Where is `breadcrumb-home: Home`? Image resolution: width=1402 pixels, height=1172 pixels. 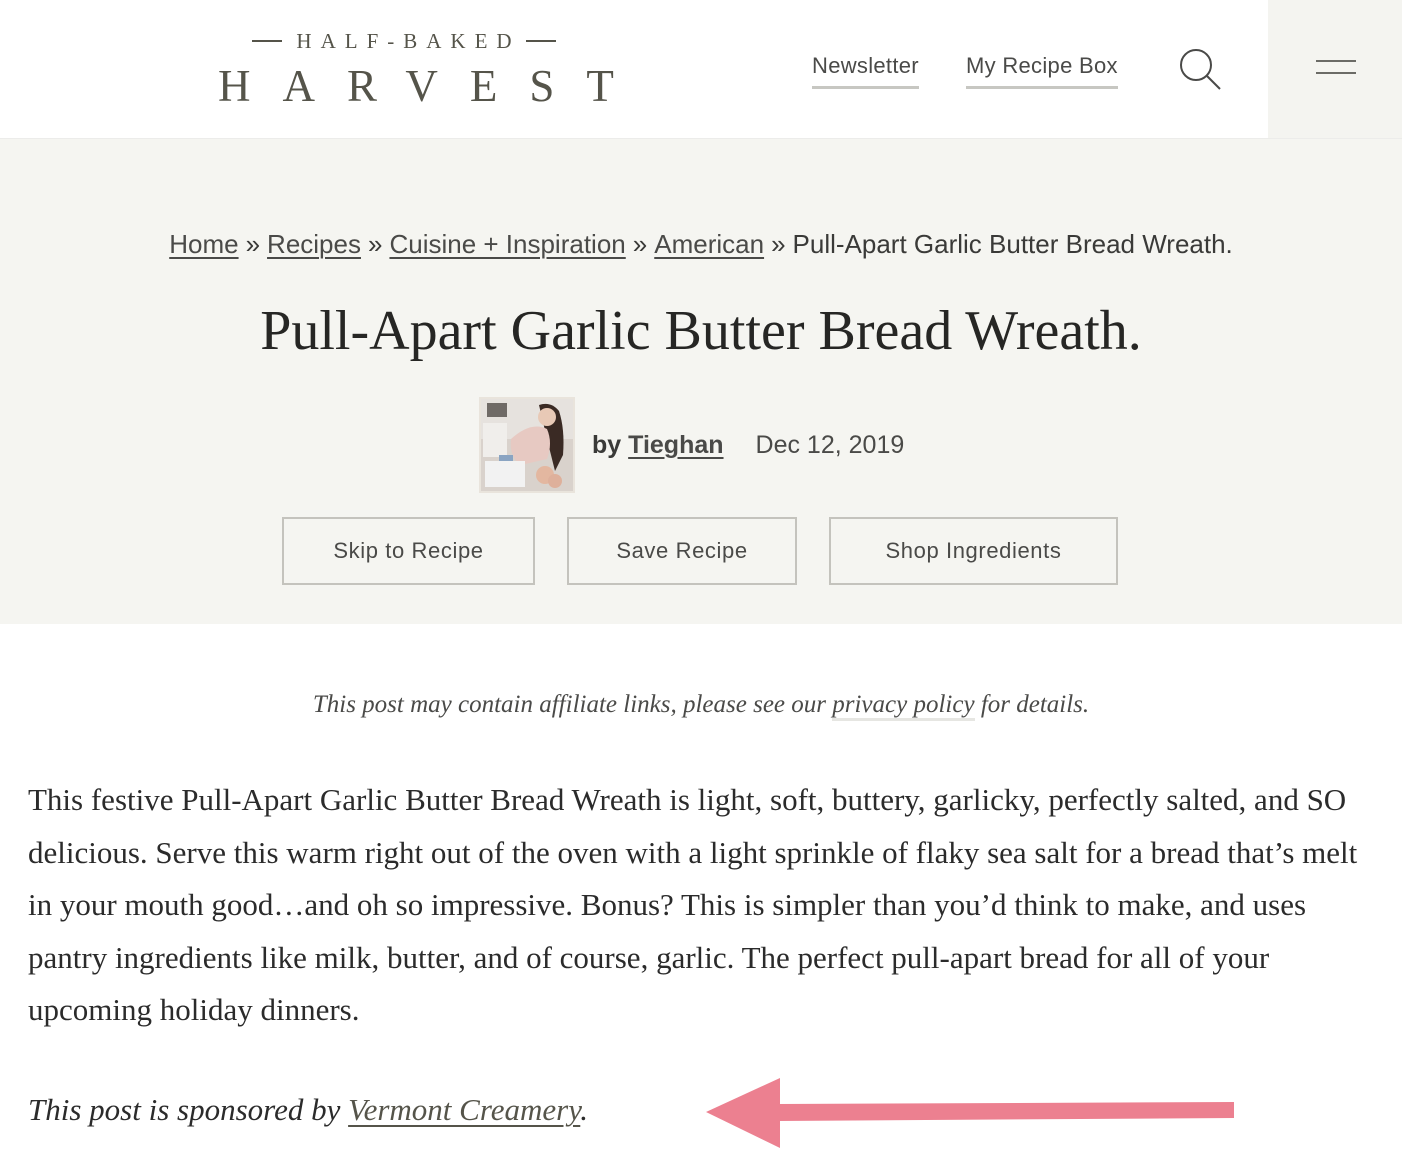
breadcrumb-home: Home is located at coordinates (203, 244).